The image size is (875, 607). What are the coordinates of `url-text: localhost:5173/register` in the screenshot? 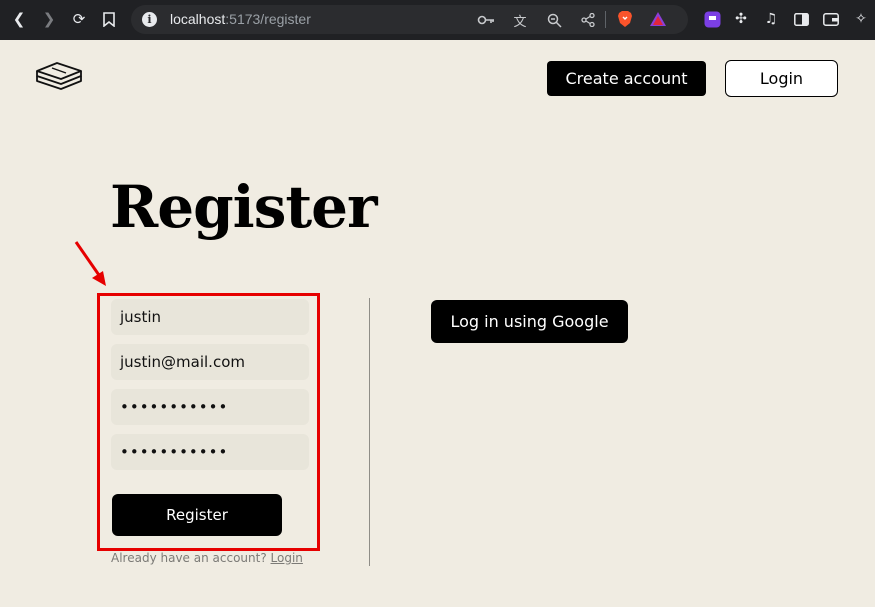 It's located at (240, 19).